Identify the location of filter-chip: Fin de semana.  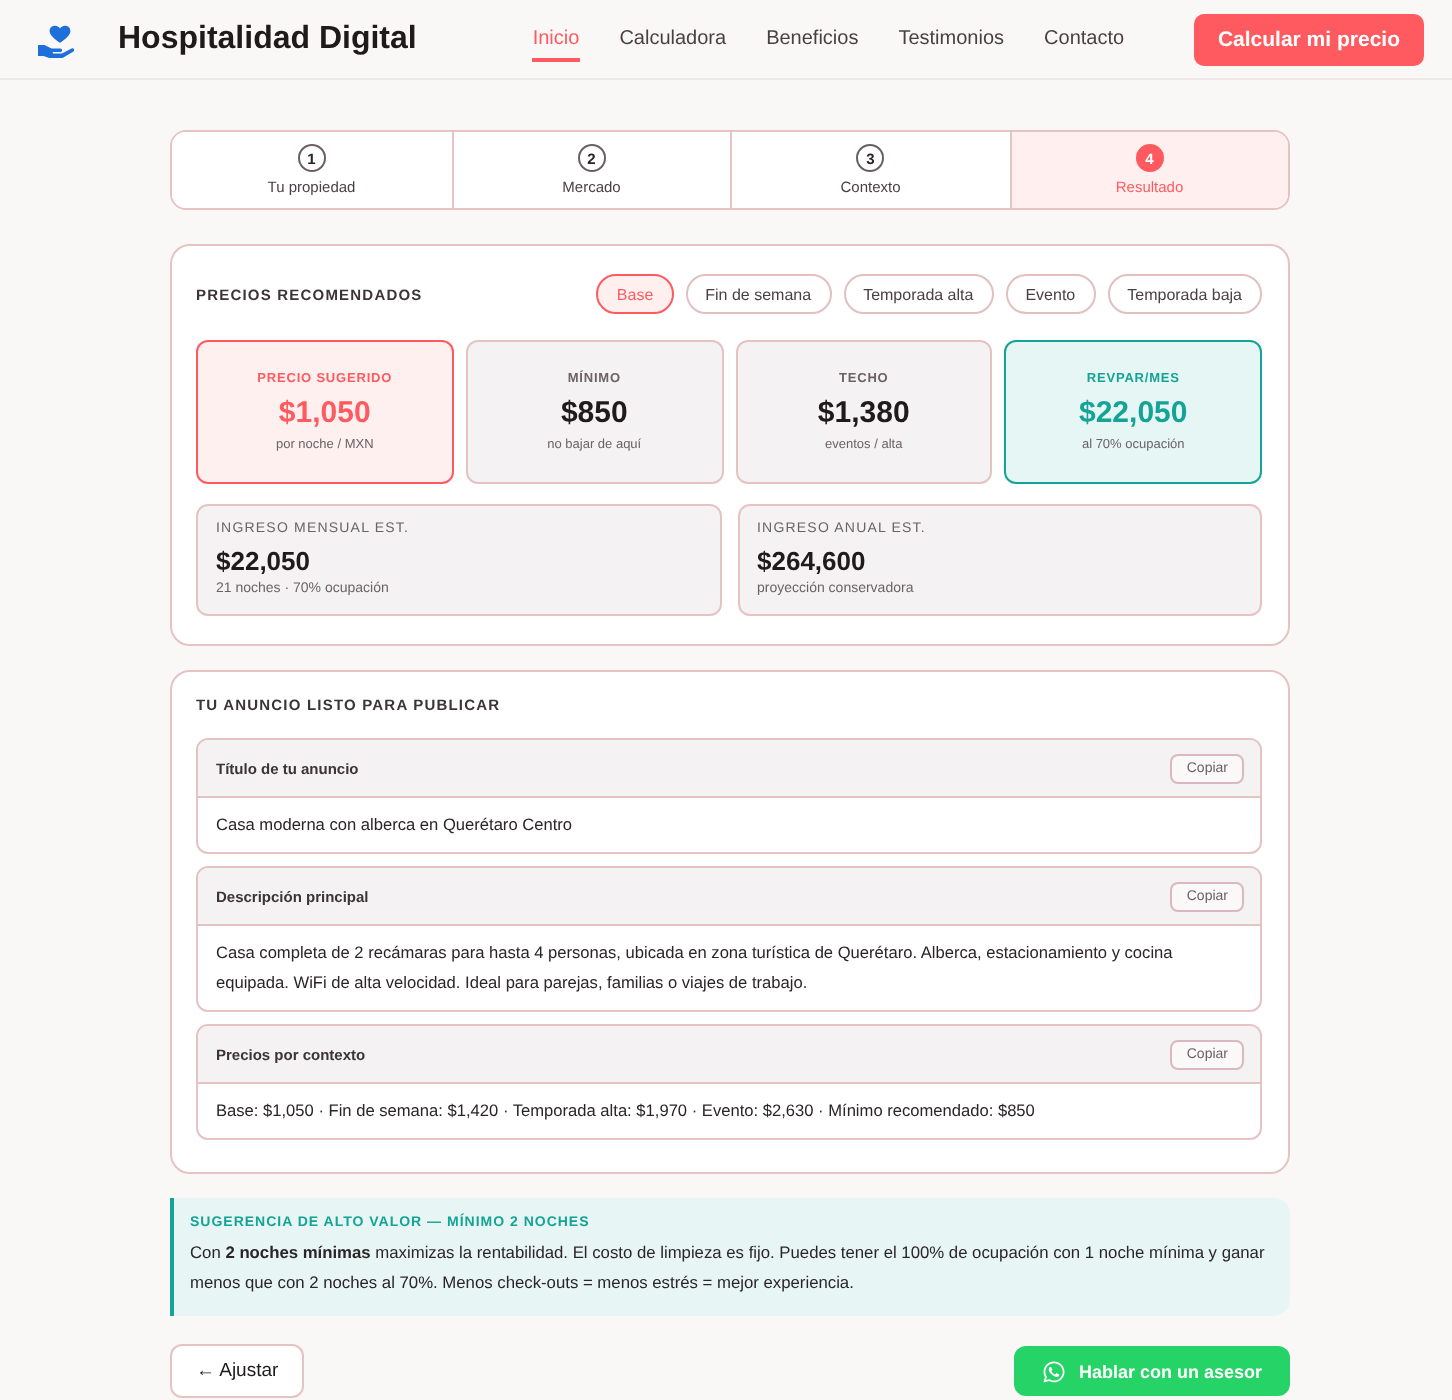
(758, 294).